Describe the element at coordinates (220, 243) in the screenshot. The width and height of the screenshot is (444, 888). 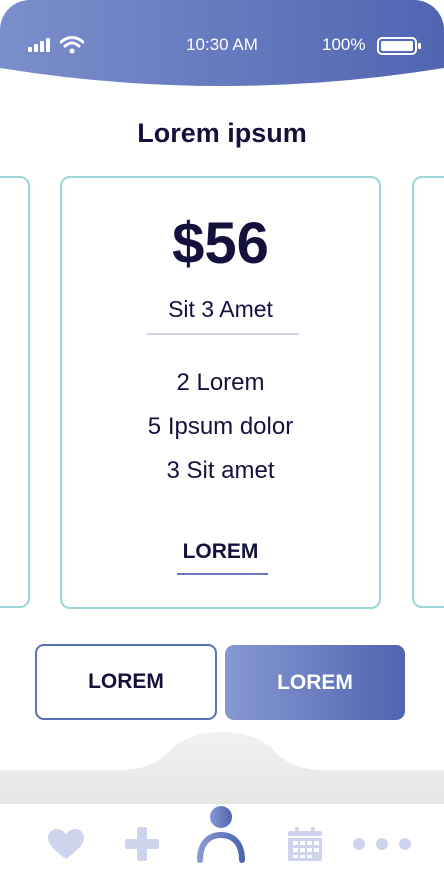
I see `price: $56` at that location.